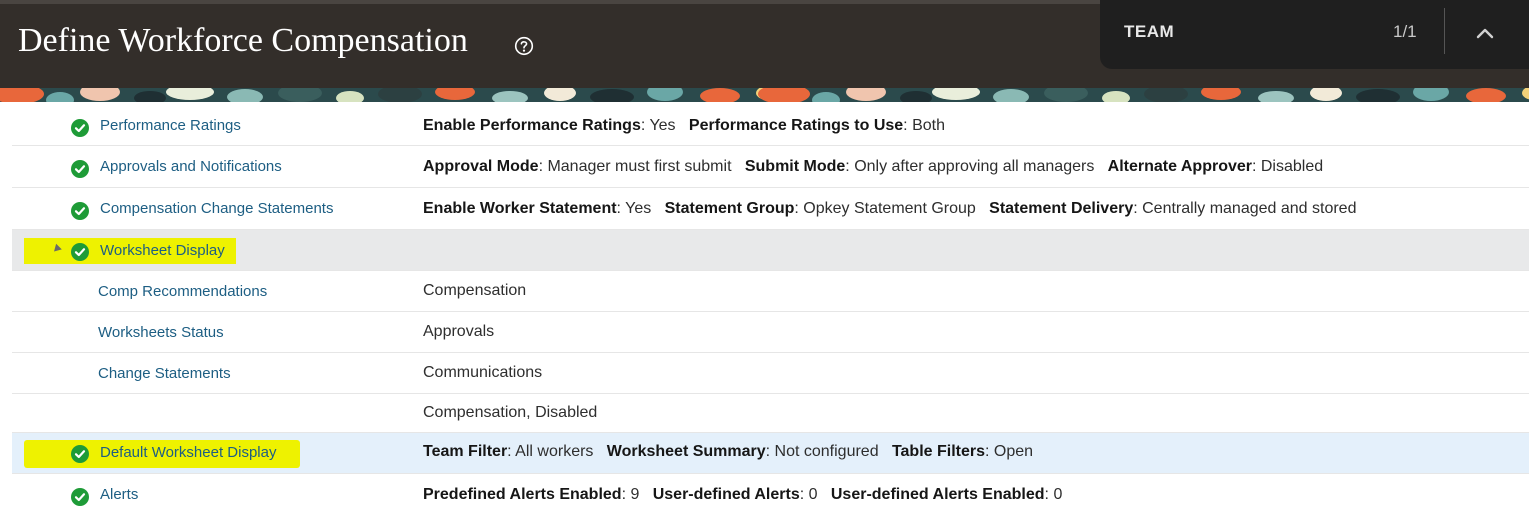 This screenshot has width=1529, height=514. I want to click on section-link-default-worksheet-display: Default Worksheet Display, so click(188, 452).